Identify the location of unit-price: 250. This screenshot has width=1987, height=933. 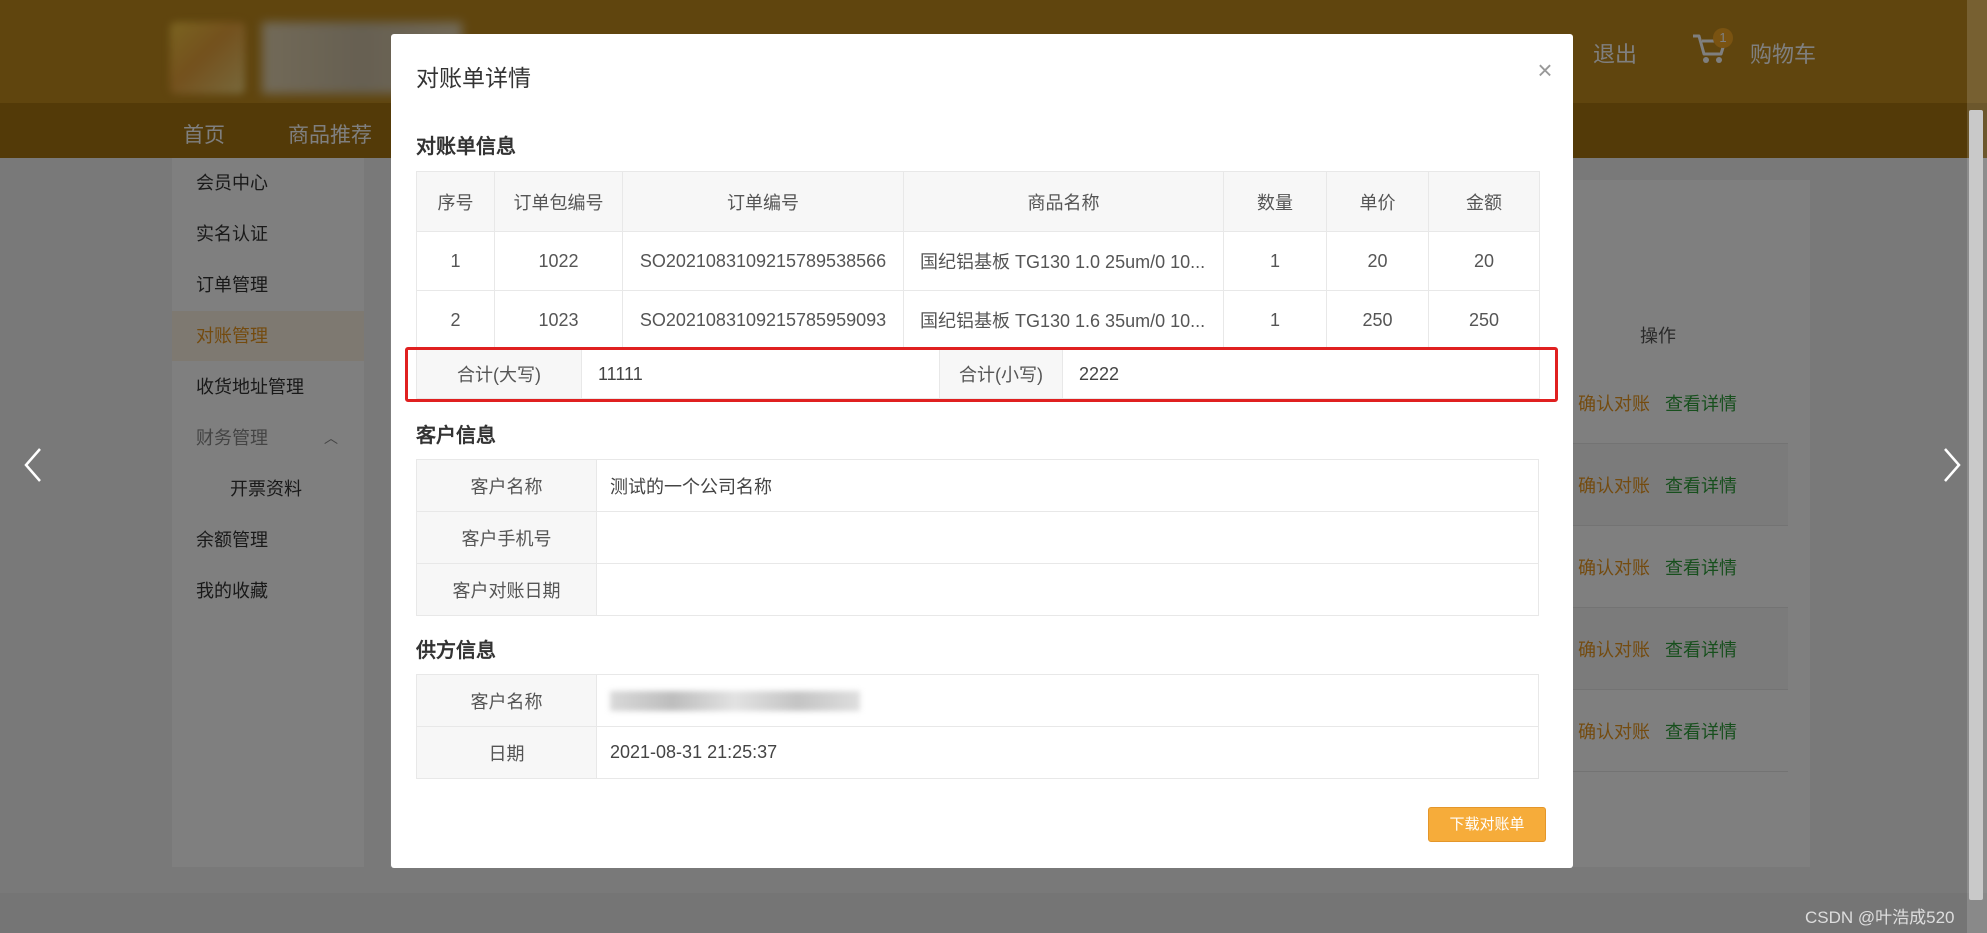
(1377, 320).